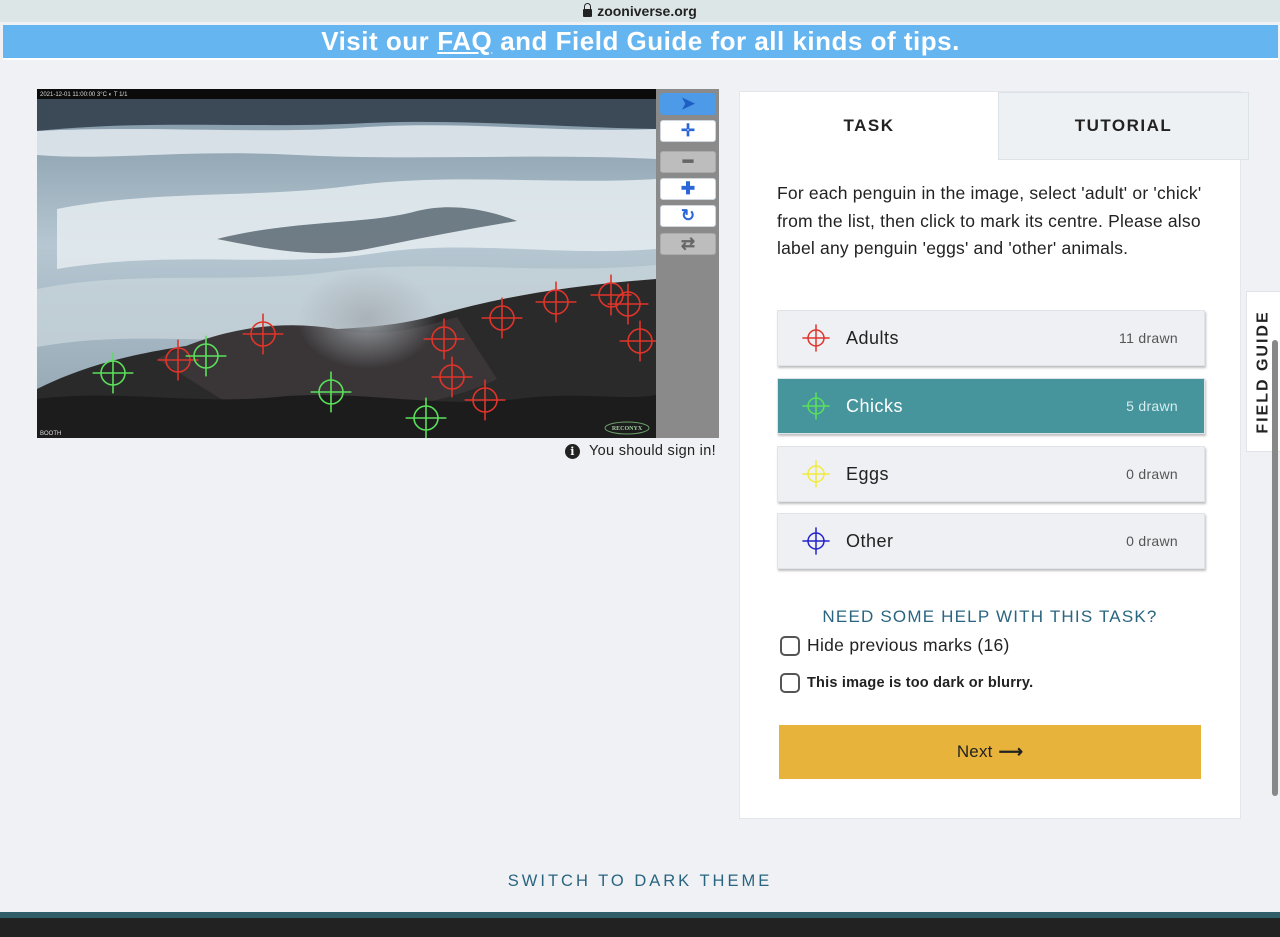 The height and width of the screenshot is (937, 1280). What do you see at coordinates (875, 405) in the screenshot?
I see `choice-label: Chicks` at bounding box center [875, 405].